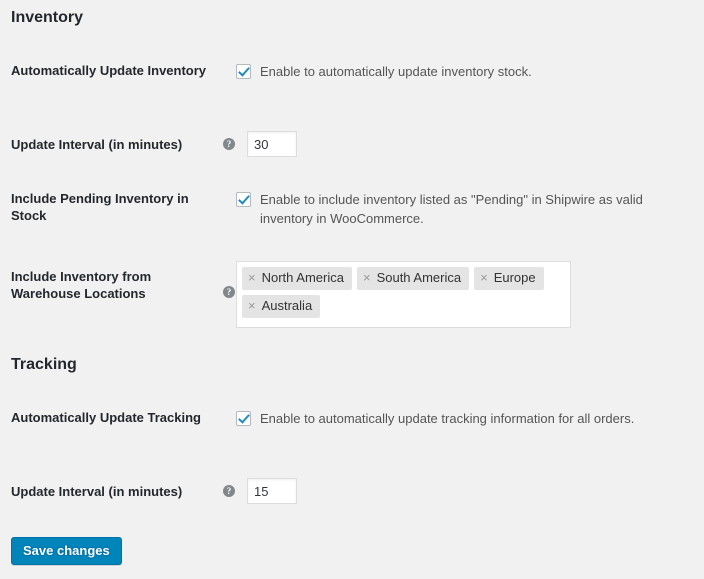  What do you see at coordinates (272, 144) in the screenshot?
I see `input-inventory-update-interval` at bounding box center [272, 144].